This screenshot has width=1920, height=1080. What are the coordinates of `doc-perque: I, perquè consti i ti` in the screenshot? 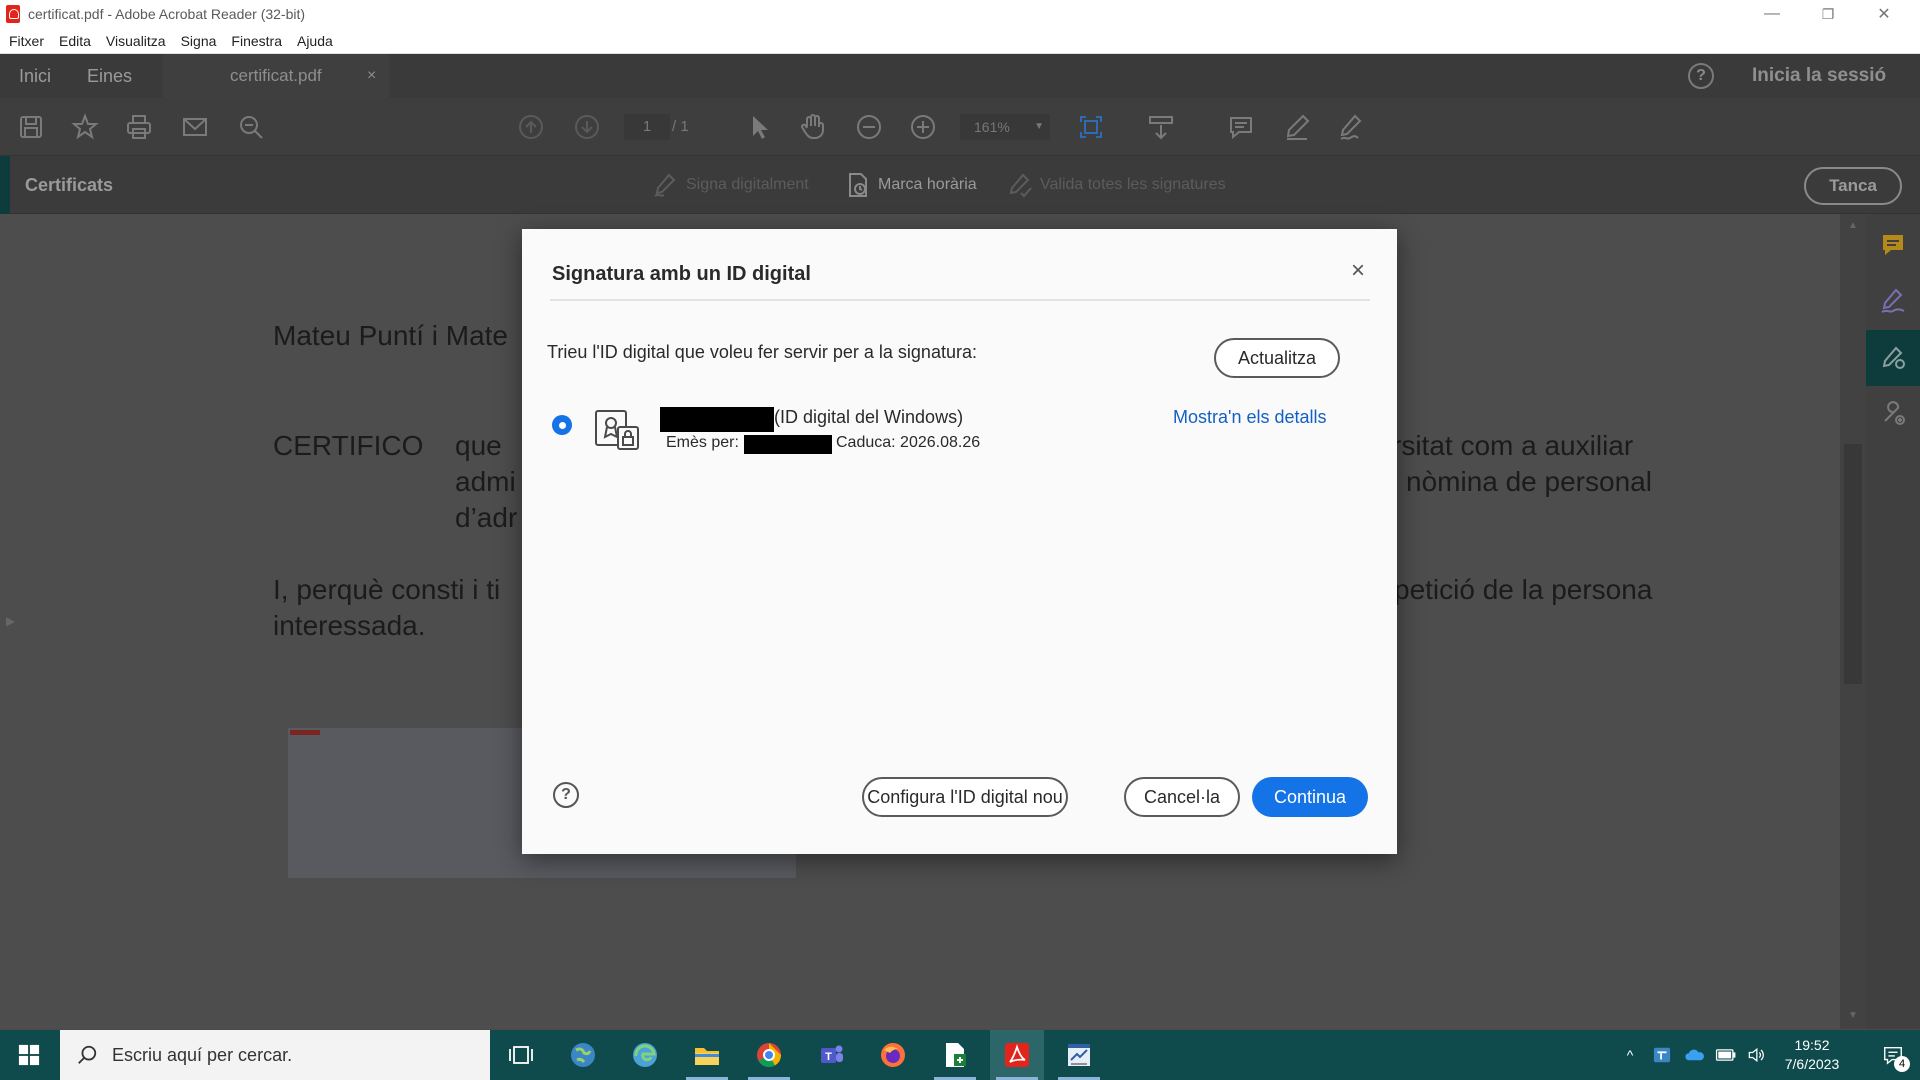 It's located at (387, 589).